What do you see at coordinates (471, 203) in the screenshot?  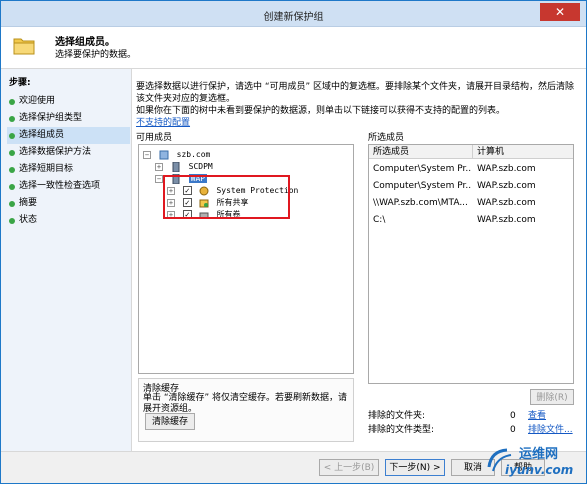 I see `table-row: \\WAP.szb.com\MTA... WAP.szb.com` at bounding box center [471, 203].